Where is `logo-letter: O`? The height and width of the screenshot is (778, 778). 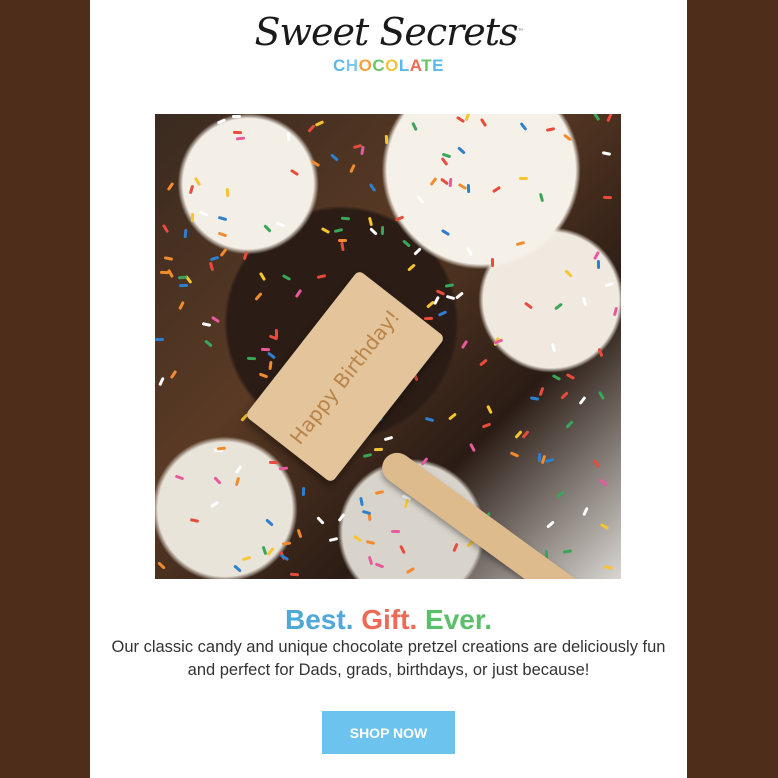
logo-letter: O is located at coordinates (392, 65).